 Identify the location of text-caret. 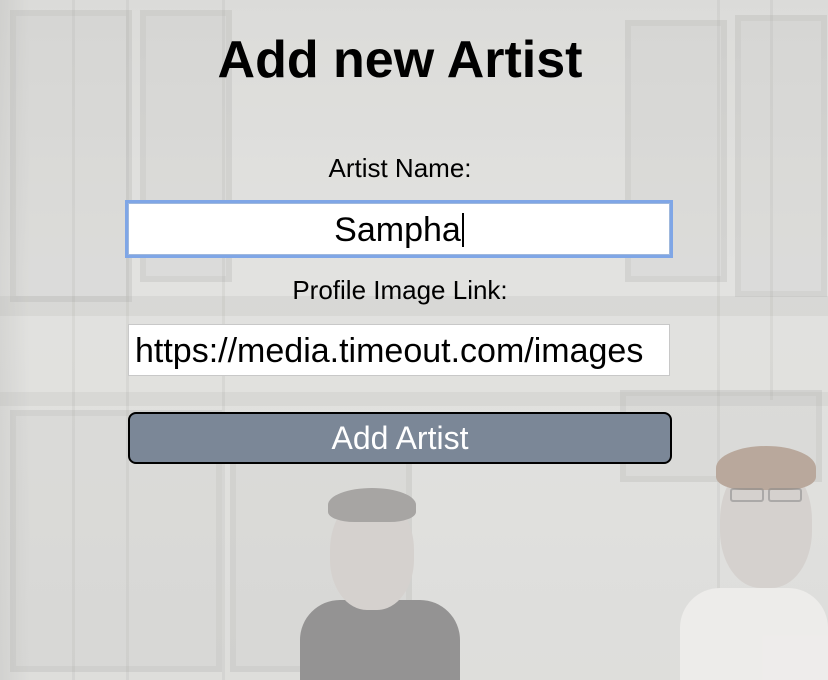
(462, 230).